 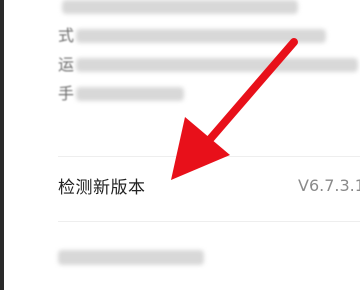 I want to click on left-edge, so click(x=2, y=145).